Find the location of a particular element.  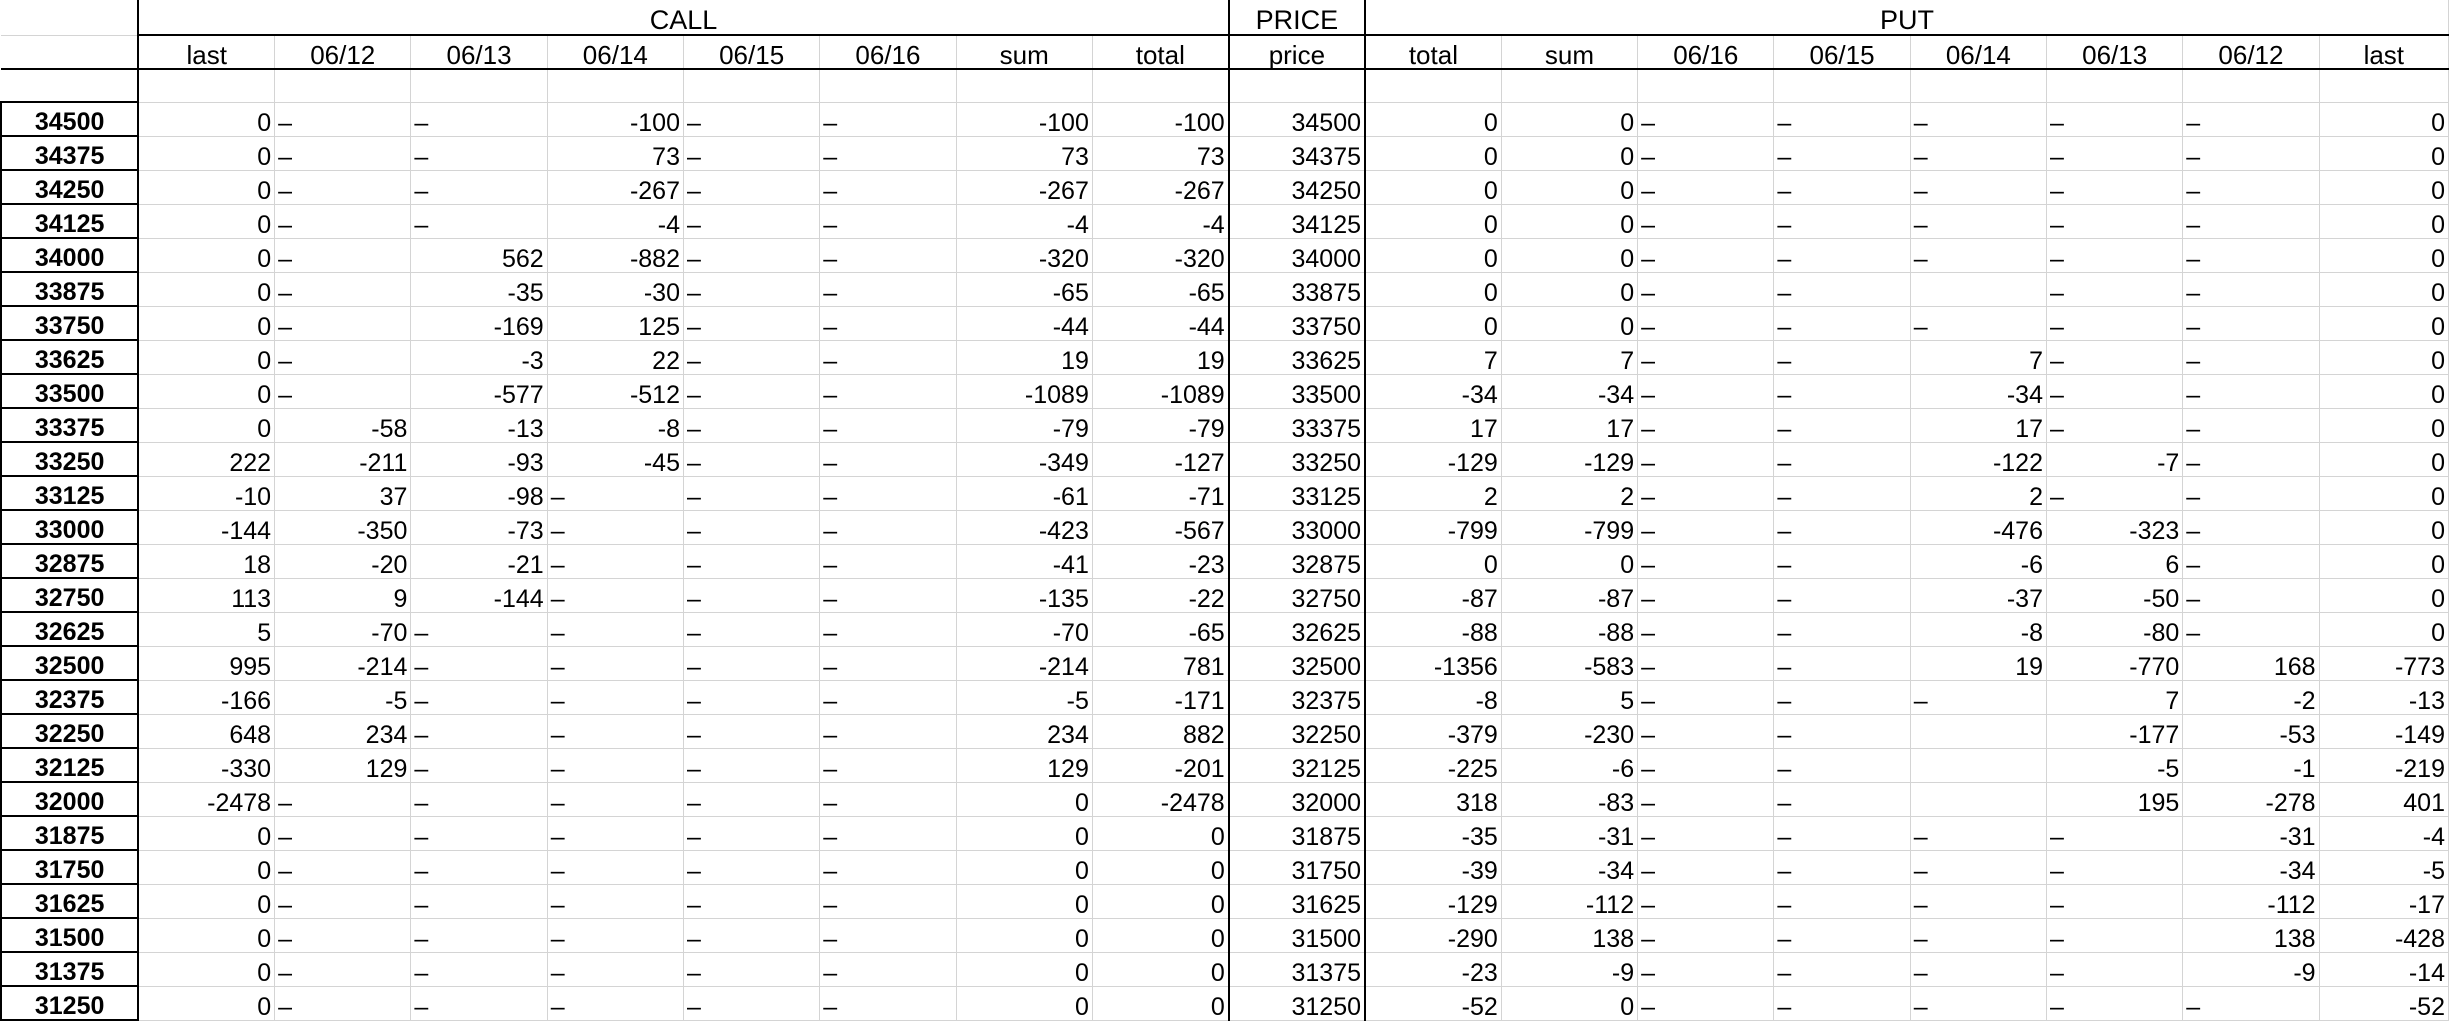

cell: -52 is located at coordinates (1433, 1003).